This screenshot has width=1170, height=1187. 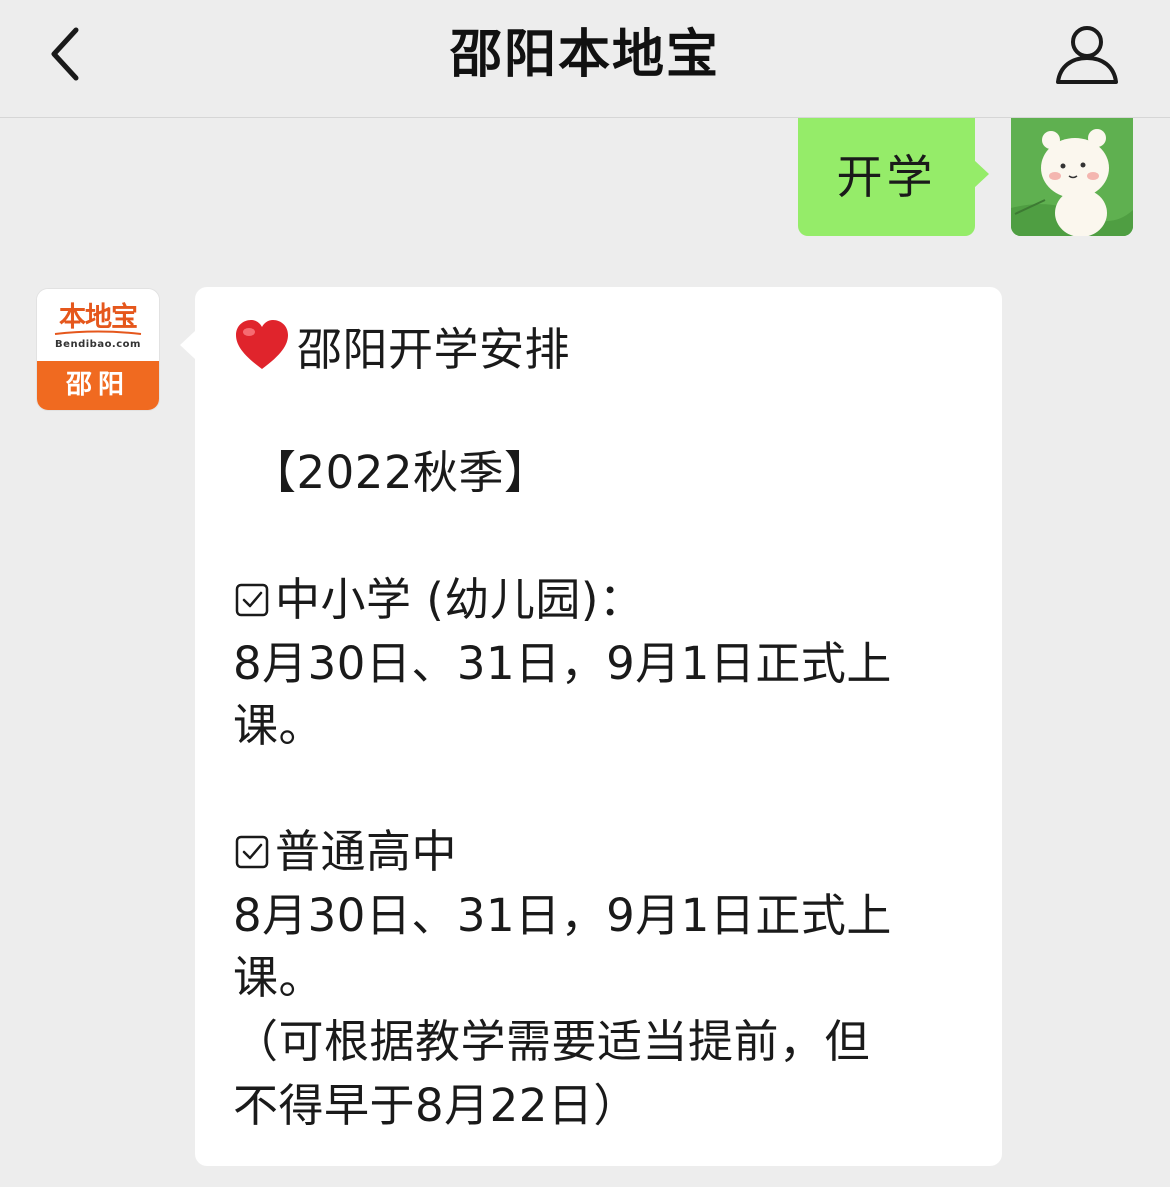 I want to click on message-heading: 邵阳开学安排, so click(x=434, y=349).